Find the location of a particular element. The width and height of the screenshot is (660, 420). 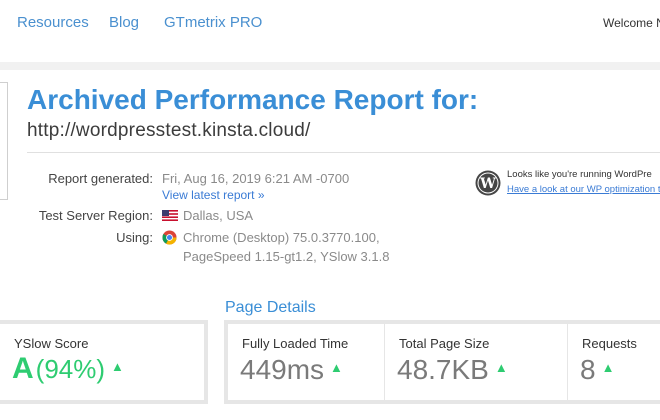

report-url: http://wordpresstest.kinsta.cloud/ is located at coordinates (169, 130).